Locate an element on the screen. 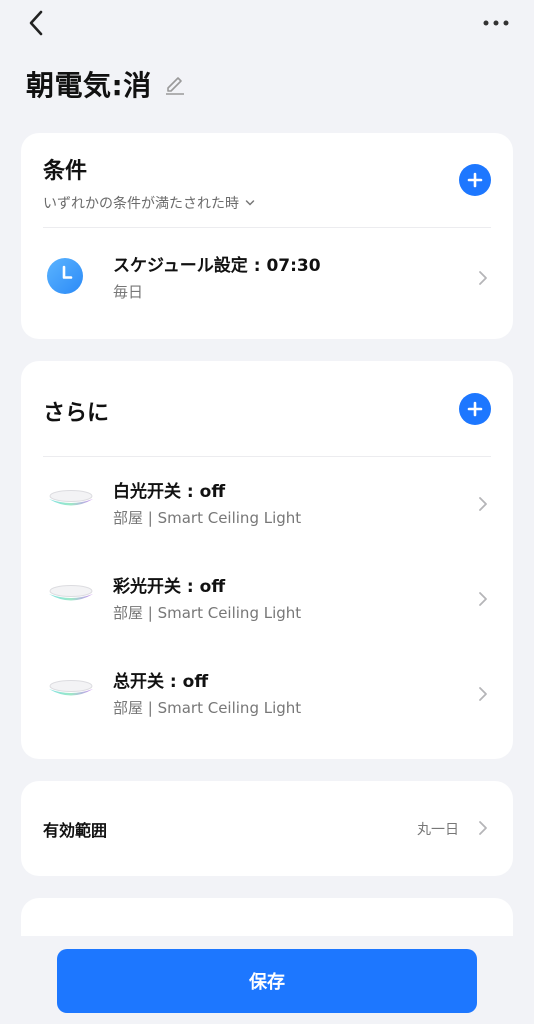  action-item: 白光开关 : off 部屋 | Smart Ceiling Light is located at coordinates (267, 504).